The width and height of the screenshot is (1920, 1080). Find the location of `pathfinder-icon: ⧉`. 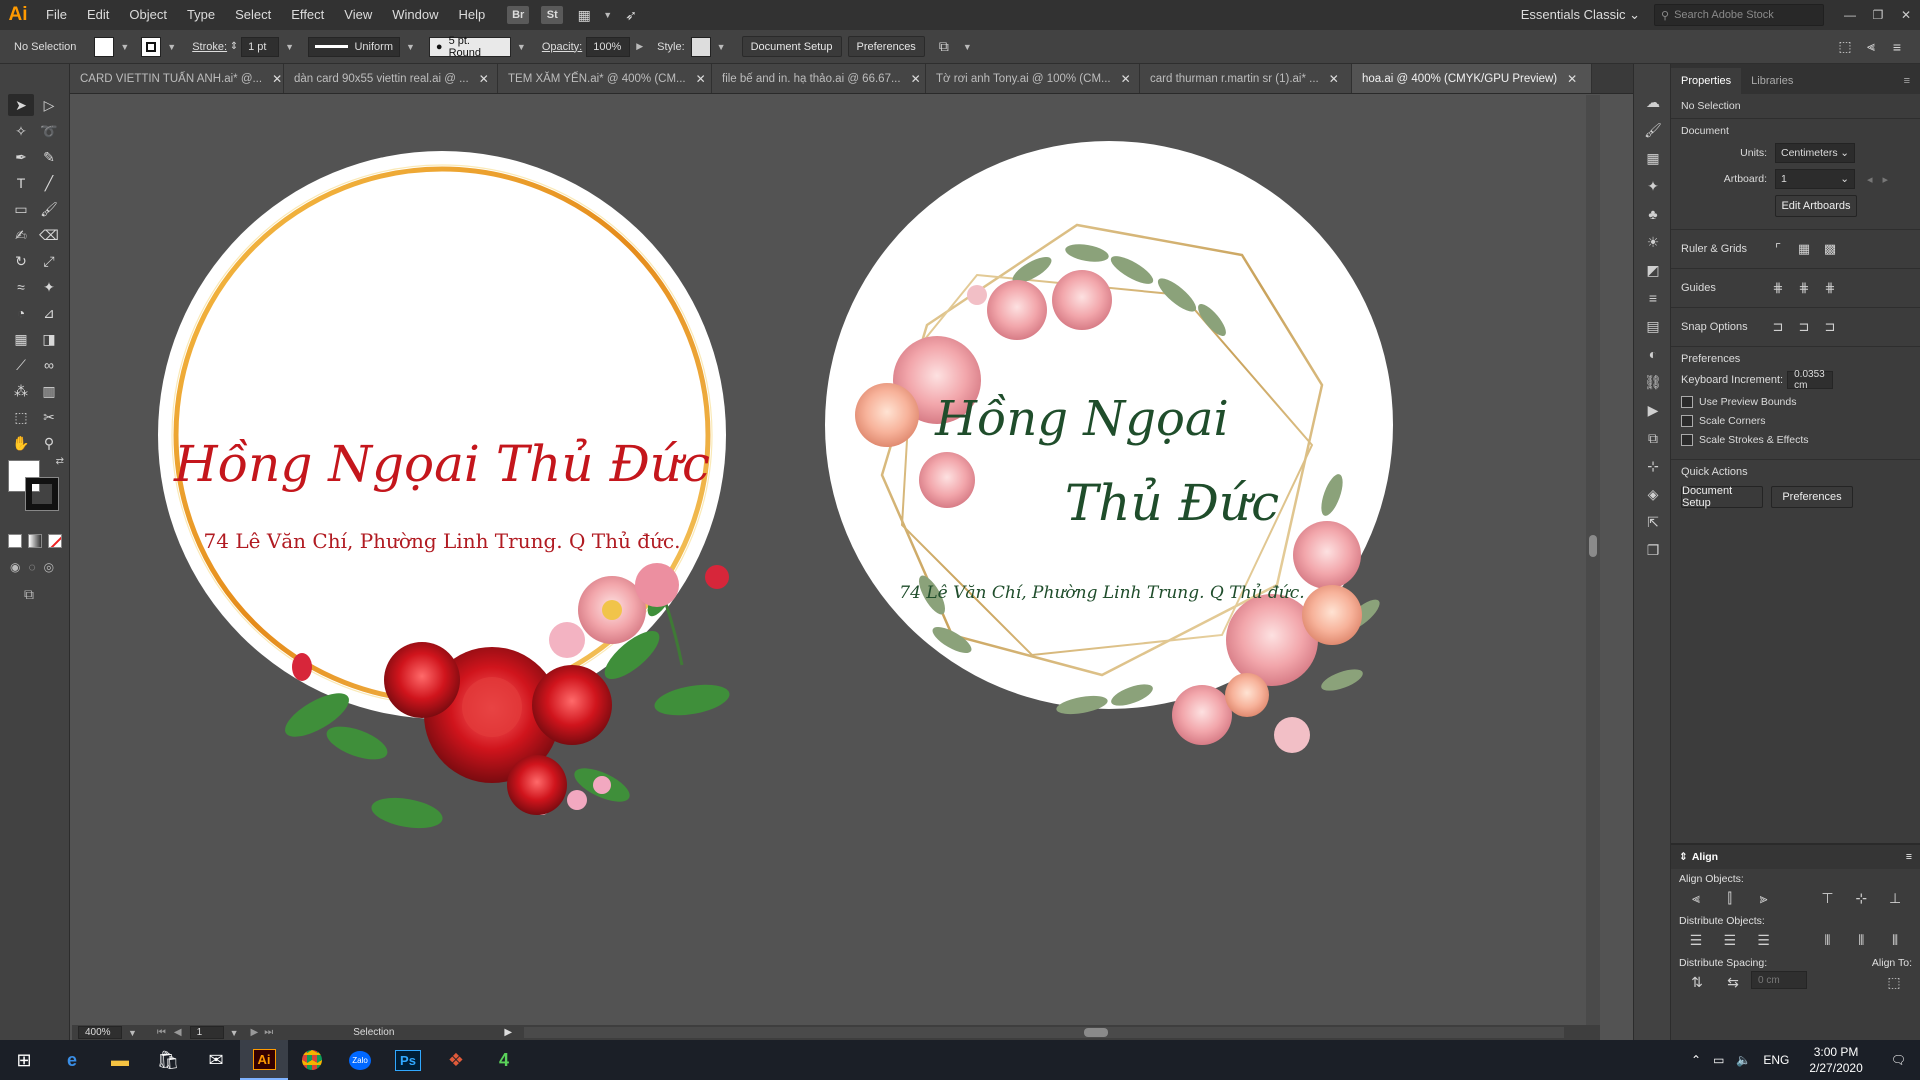

pathfinder-icon: ⧉ is located at coordinates (1653, 438).